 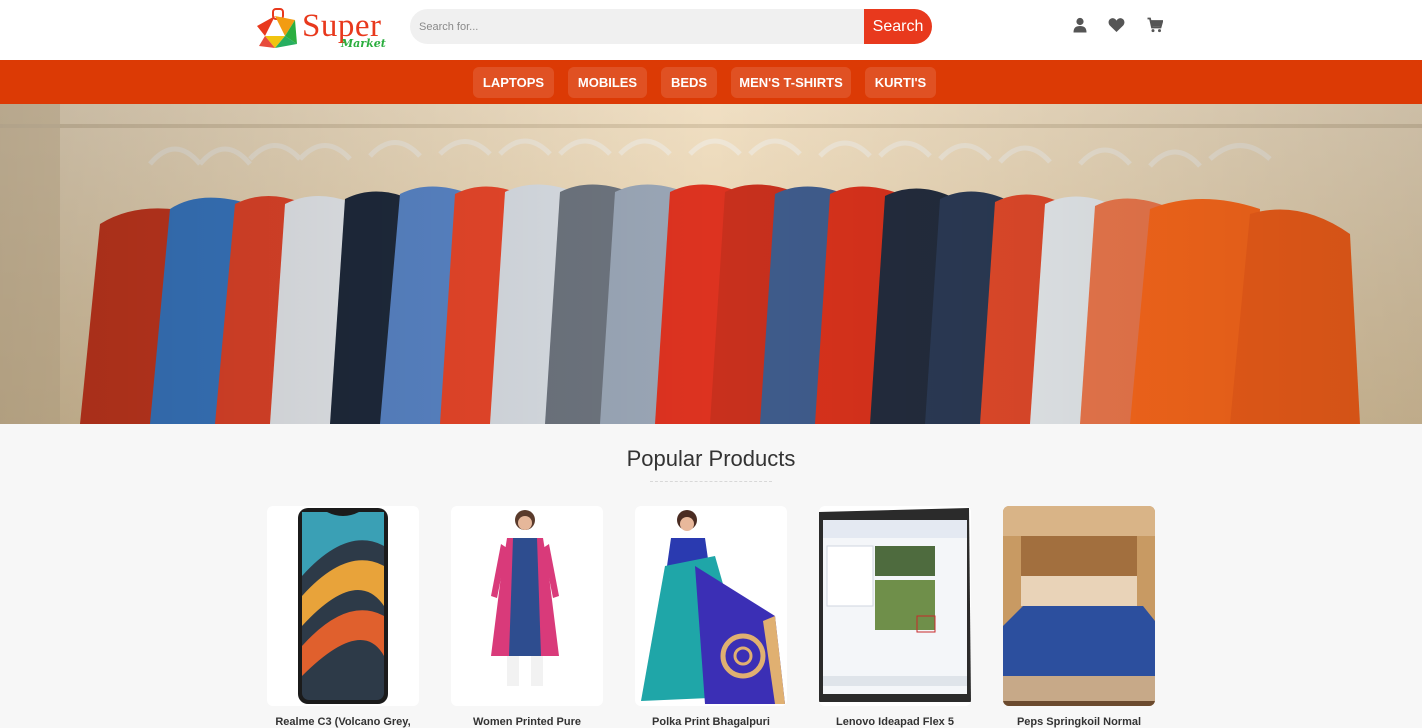 What do you see at coordinates (1079, 722) in the screenshot?
I see `product-title-bed: Peps Springkoil Normal` at bounding box center [1079, 722].